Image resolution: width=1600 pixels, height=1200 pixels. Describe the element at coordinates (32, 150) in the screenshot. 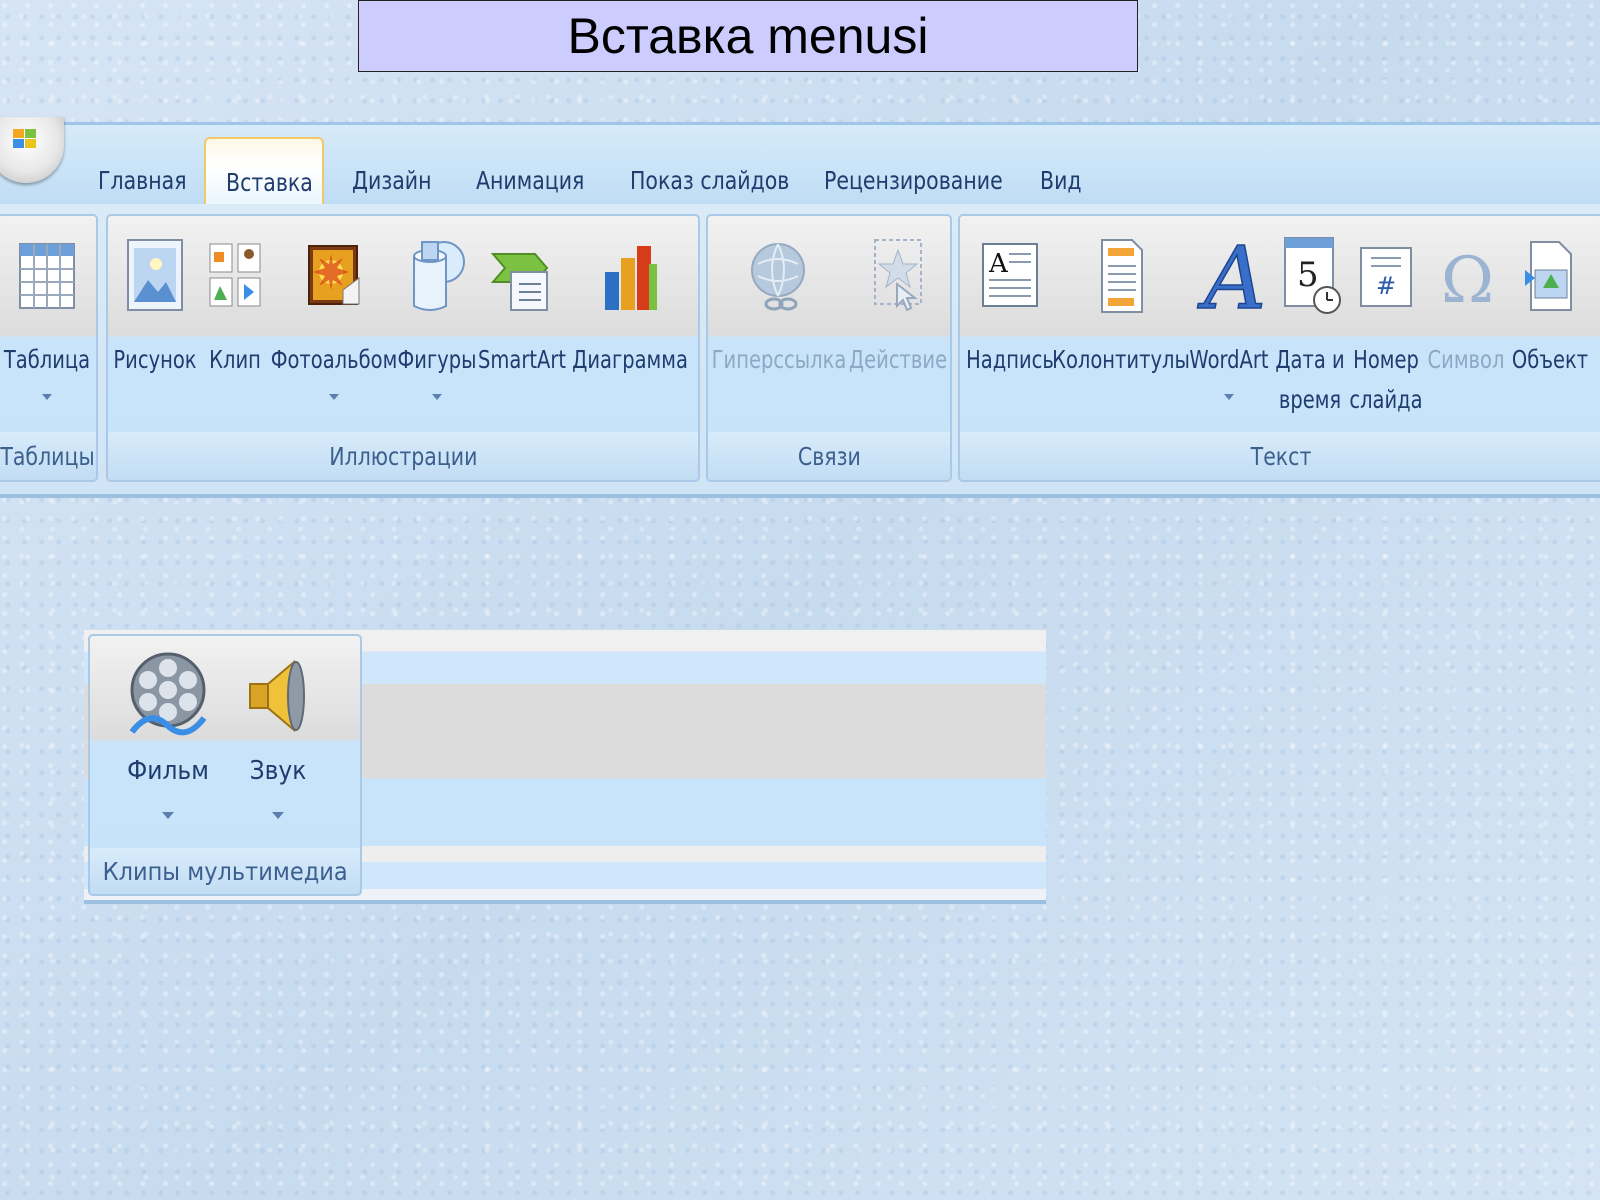

I see `office-button` at that location.